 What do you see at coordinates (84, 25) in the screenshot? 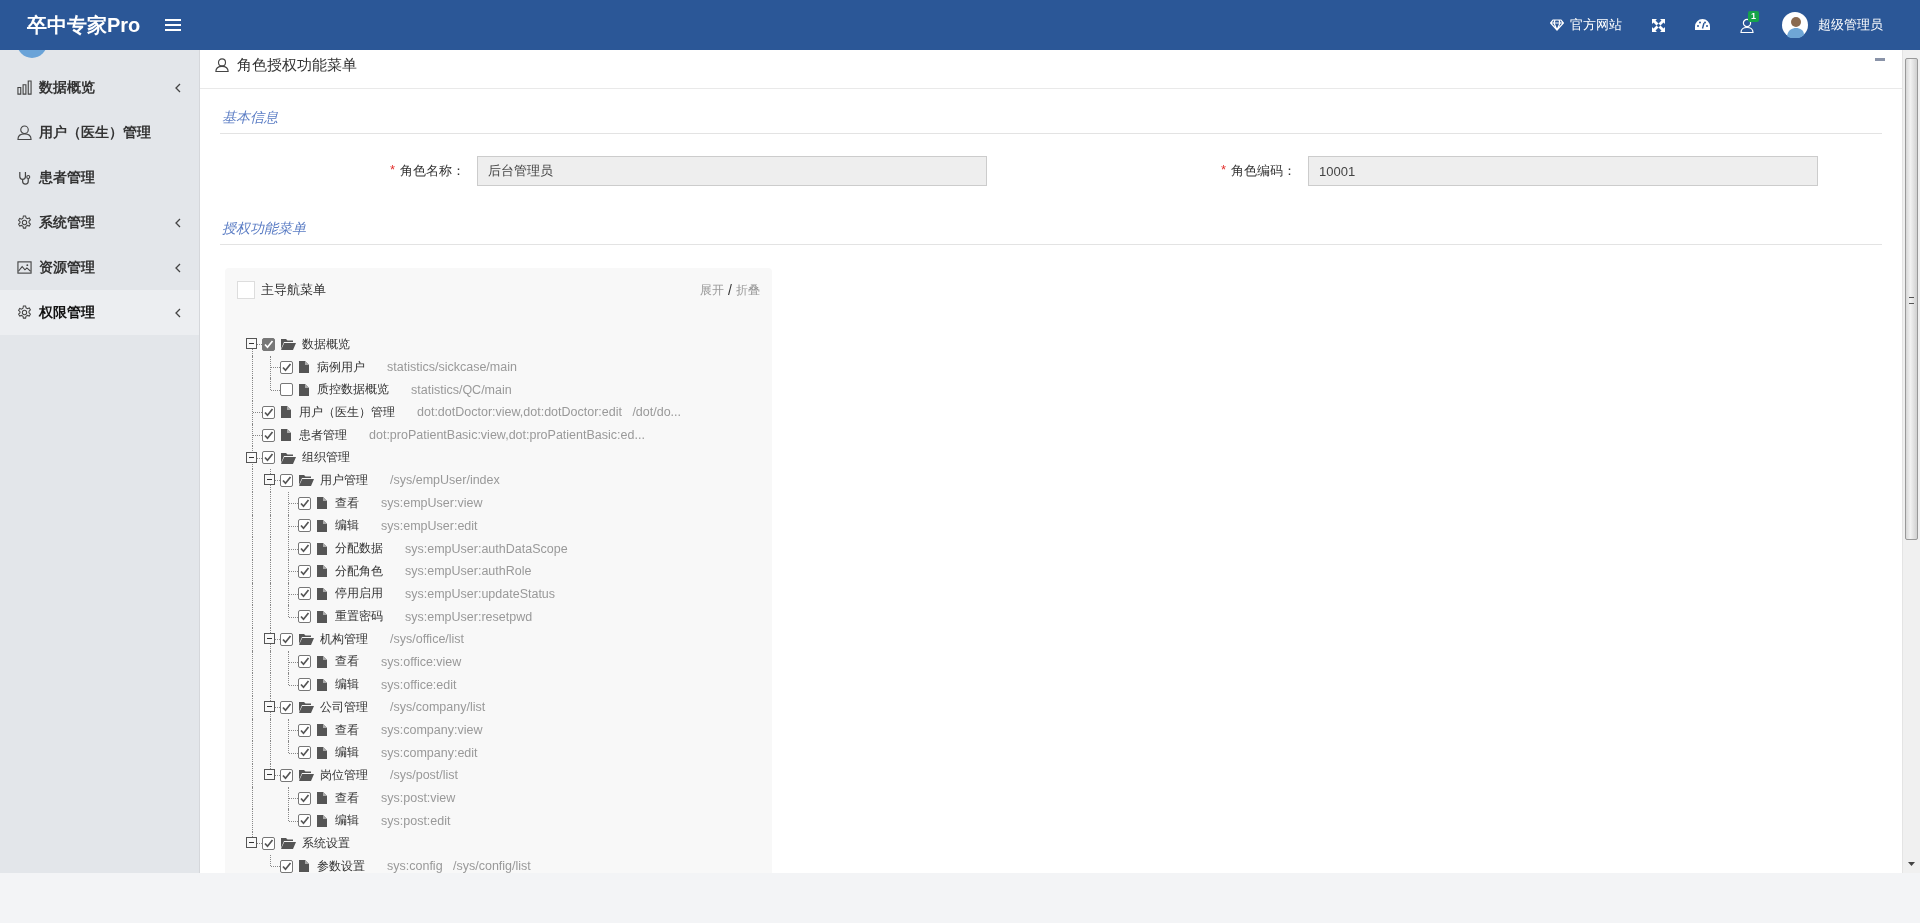
I see `brand-title: 卒中专家Pro` at bounding box center [84, 25].